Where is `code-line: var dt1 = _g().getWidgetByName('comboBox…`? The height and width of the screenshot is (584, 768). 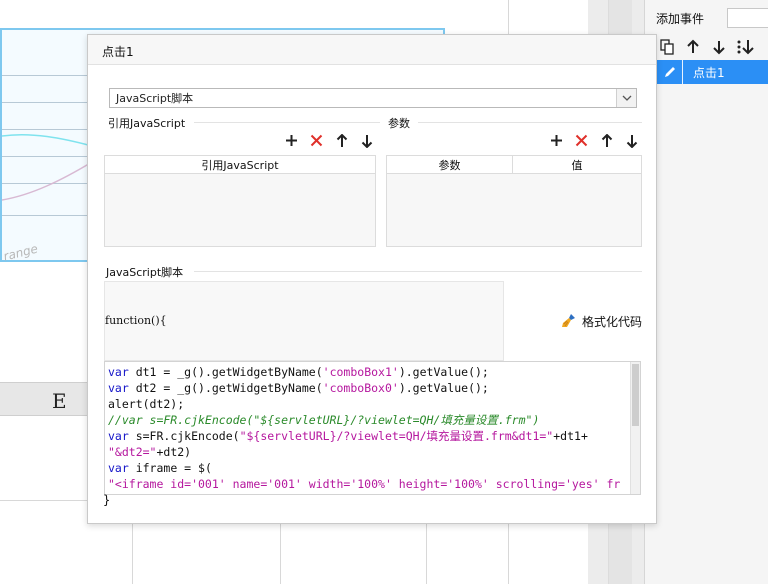 code-line: var dt1 = _g().getWidgetByName('comboBox… is located at coordinates (369, 372).